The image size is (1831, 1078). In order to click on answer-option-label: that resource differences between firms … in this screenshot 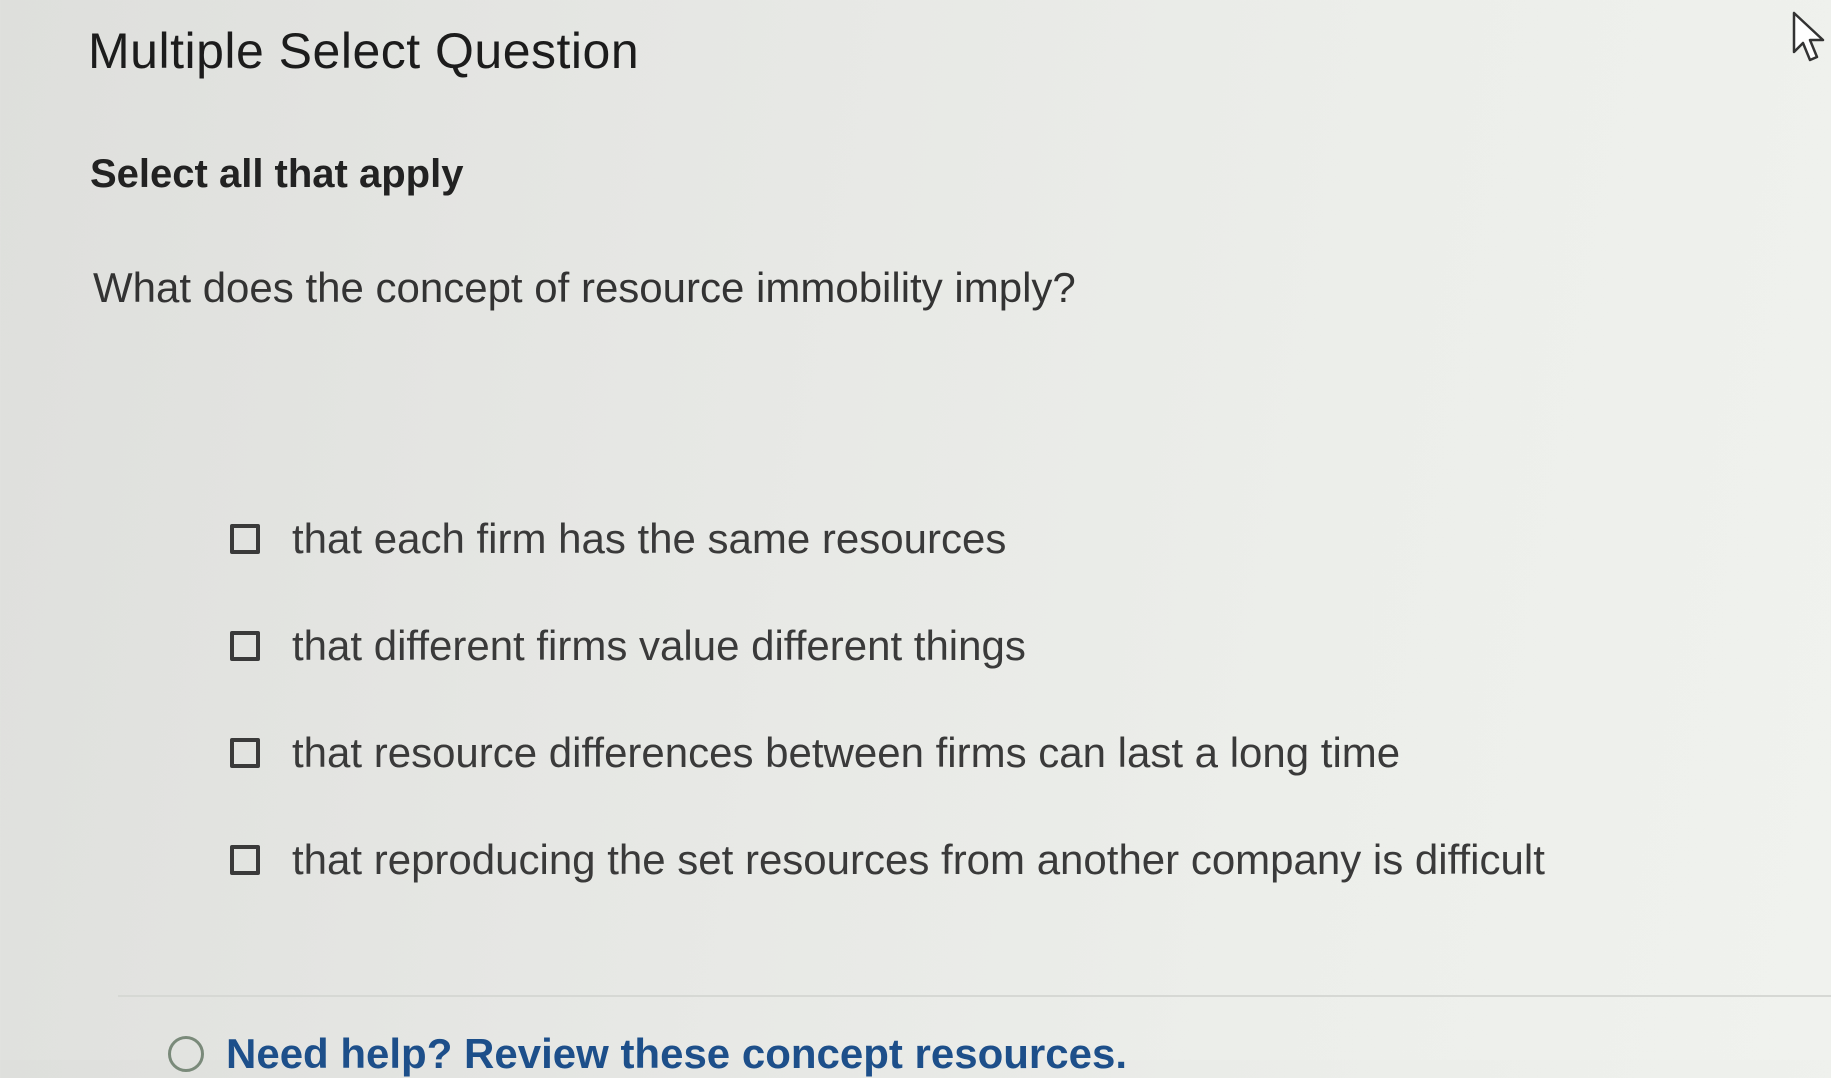, I will do `click(846, 752)`.